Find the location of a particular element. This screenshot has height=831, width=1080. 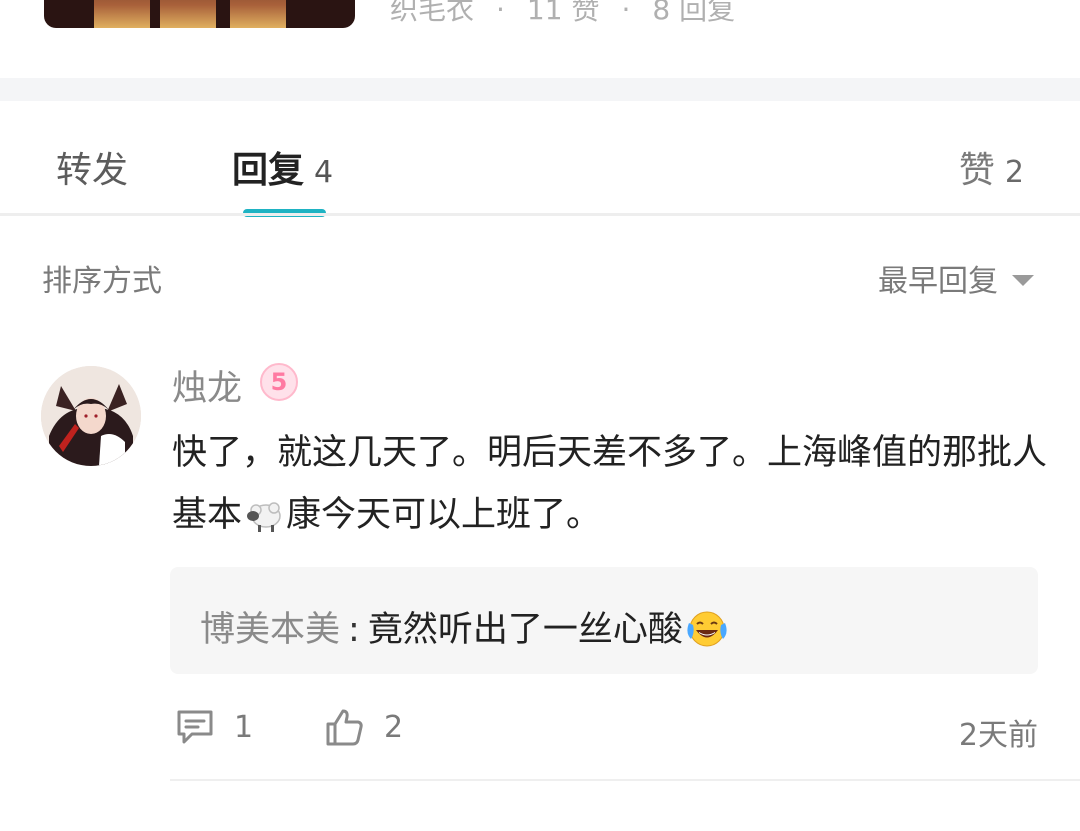

laugh-cry-icon is located at coordinates (707, 633).